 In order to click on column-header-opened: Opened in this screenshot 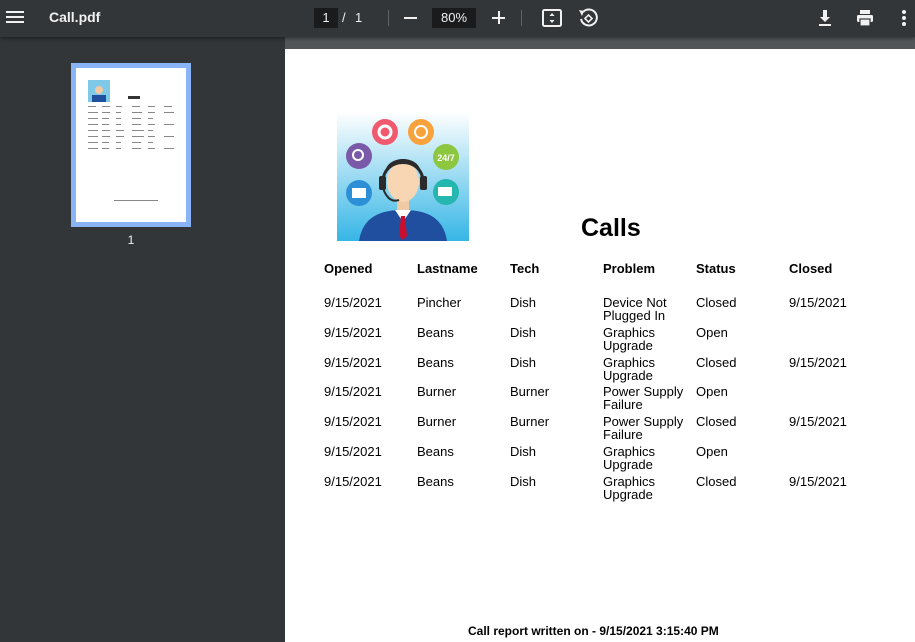, I will do `click(348, 268)`.